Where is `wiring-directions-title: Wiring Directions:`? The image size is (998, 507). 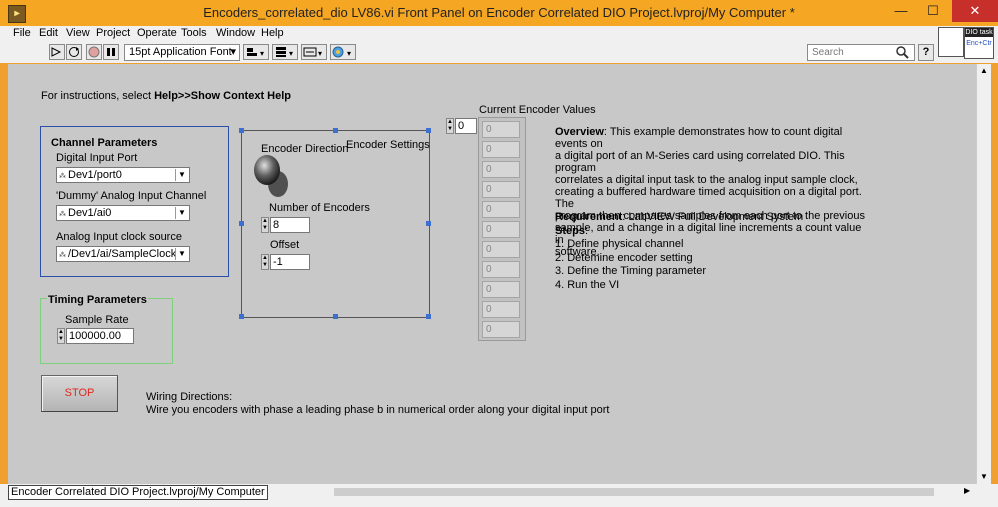 wiring-directions-title: Wiring Directions: is located at coordinates (189, 397).